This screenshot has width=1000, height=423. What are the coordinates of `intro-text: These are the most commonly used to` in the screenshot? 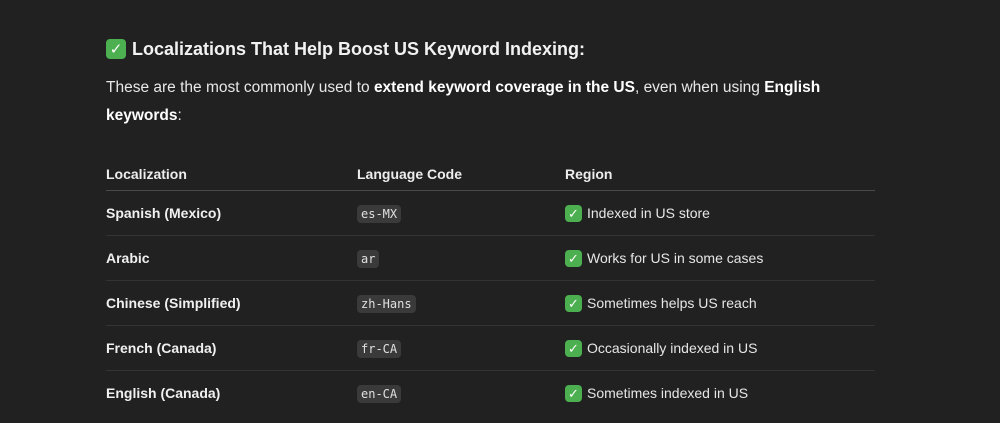 It's located at (240, 87).